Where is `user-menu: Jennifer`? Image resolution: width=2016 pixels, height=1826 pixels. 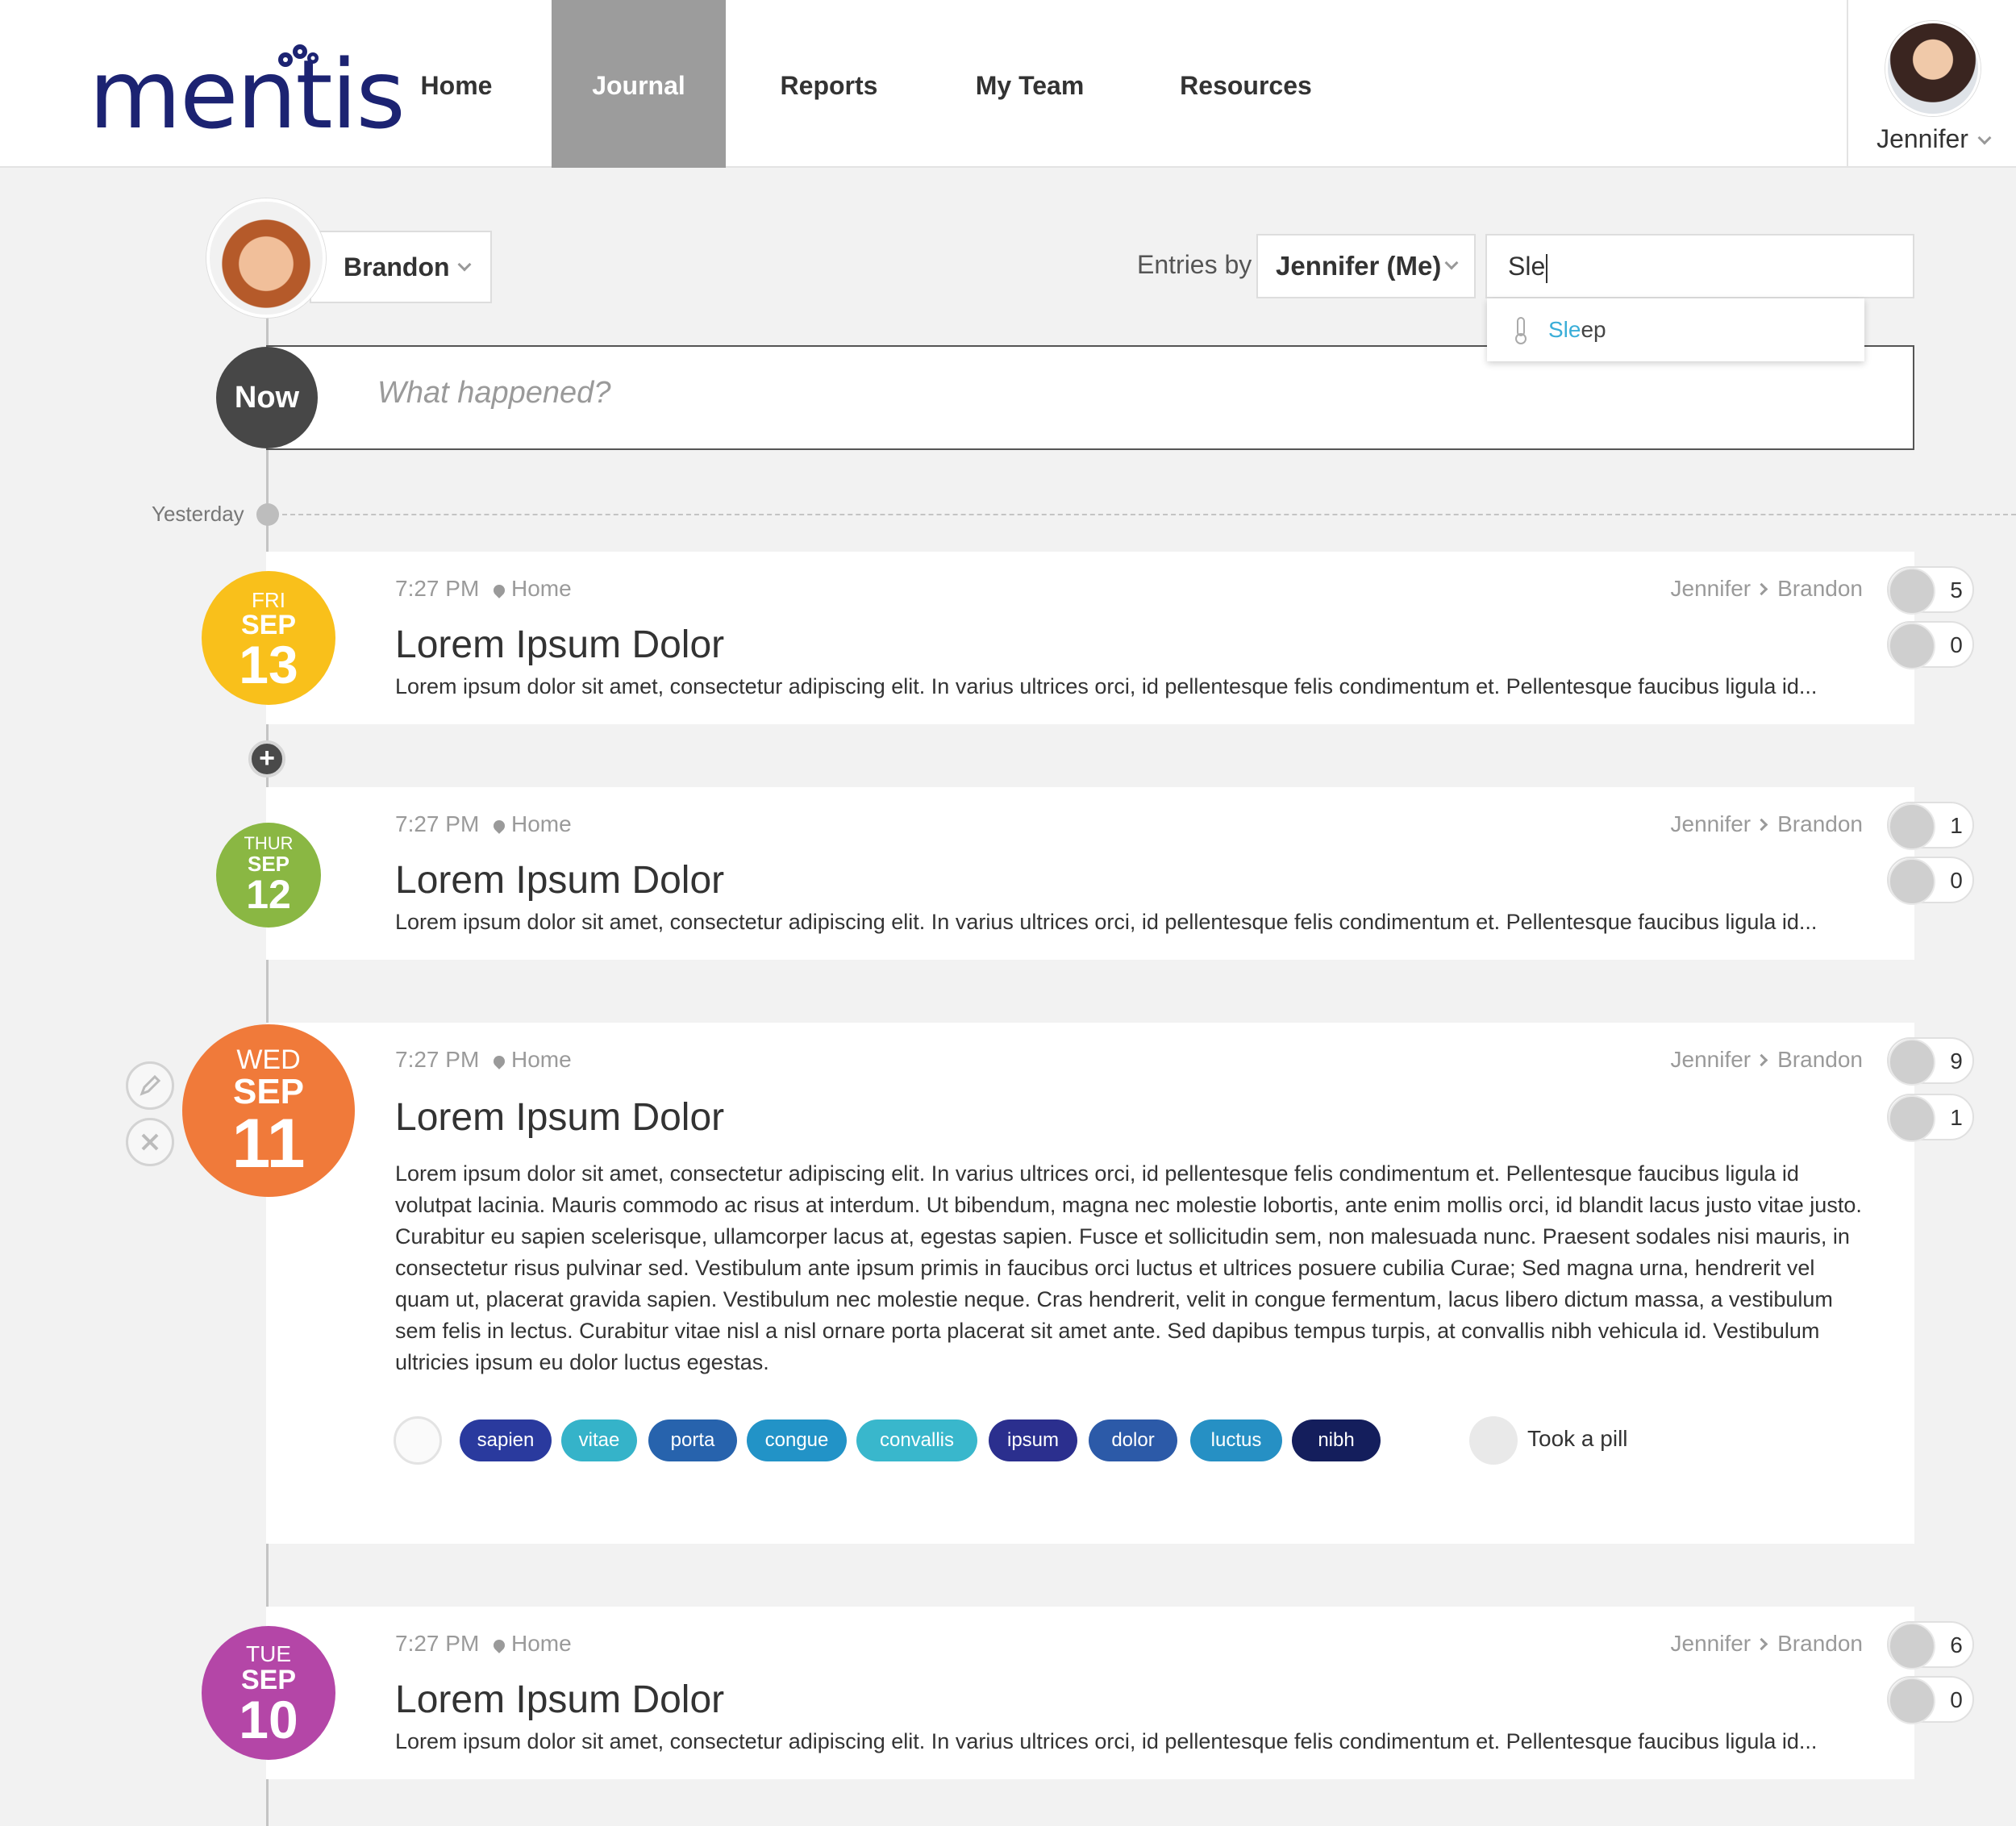
user-menu: Jennifer is located at coordinates (1931, 84).